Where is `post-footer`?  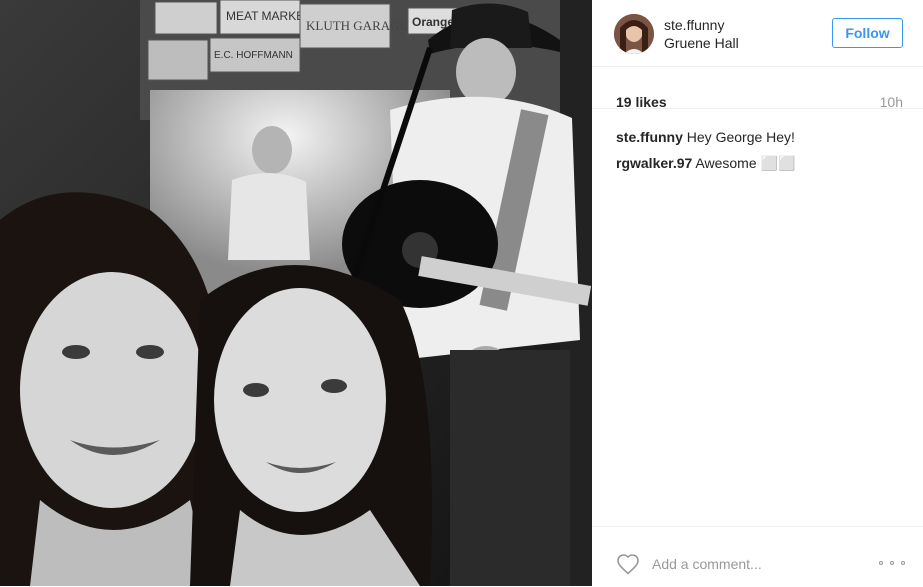
post-footer is located at coordinates (757, 556).